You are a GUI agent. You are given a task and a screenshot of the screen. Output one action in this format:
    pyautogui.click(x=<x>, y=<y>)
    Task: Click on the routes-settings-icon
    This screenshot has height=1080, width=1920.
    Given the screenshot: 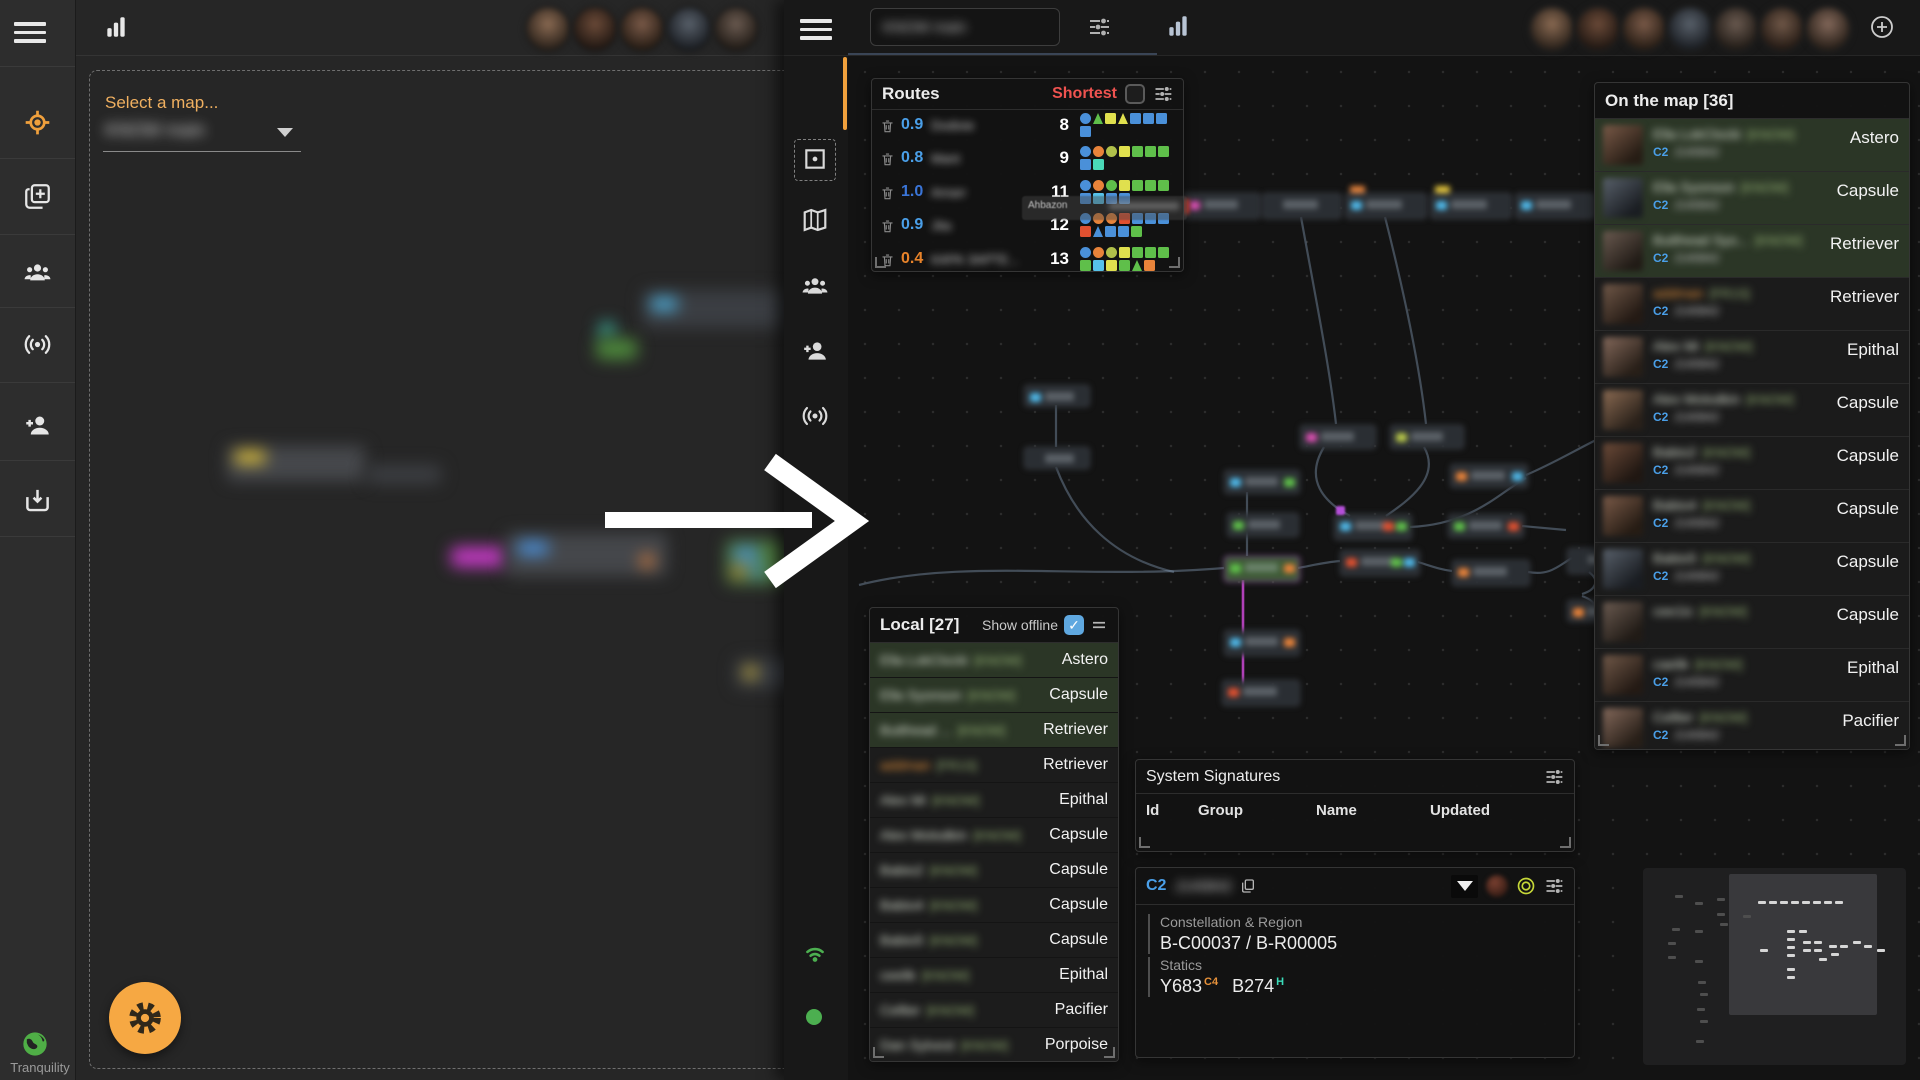 What is the action you would take?
    pyautogui.click(x=1163, y=94)
    